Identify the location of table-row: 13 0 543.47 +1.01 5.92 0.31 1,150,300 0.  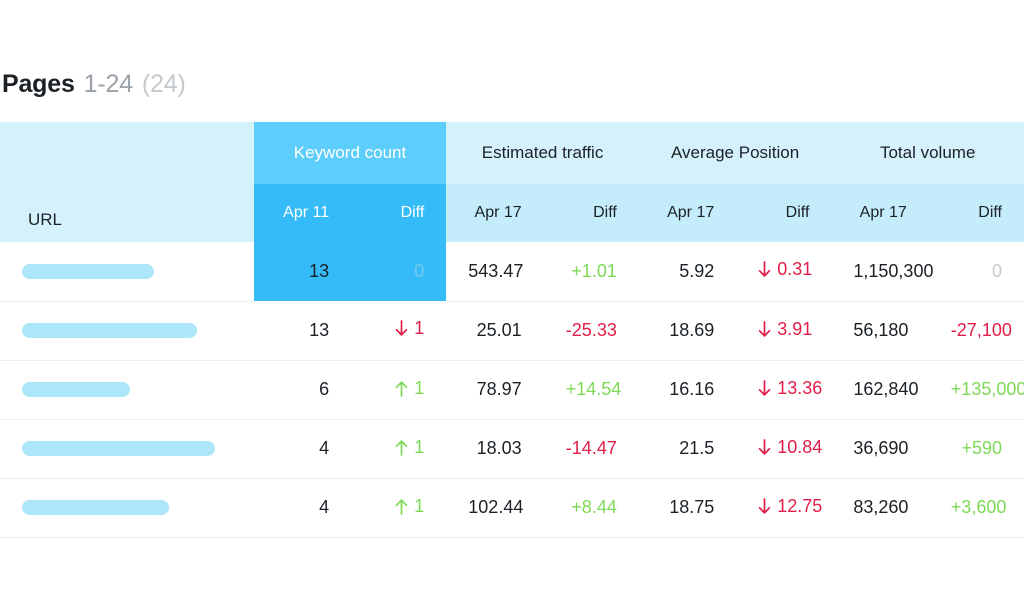
(512, 272).